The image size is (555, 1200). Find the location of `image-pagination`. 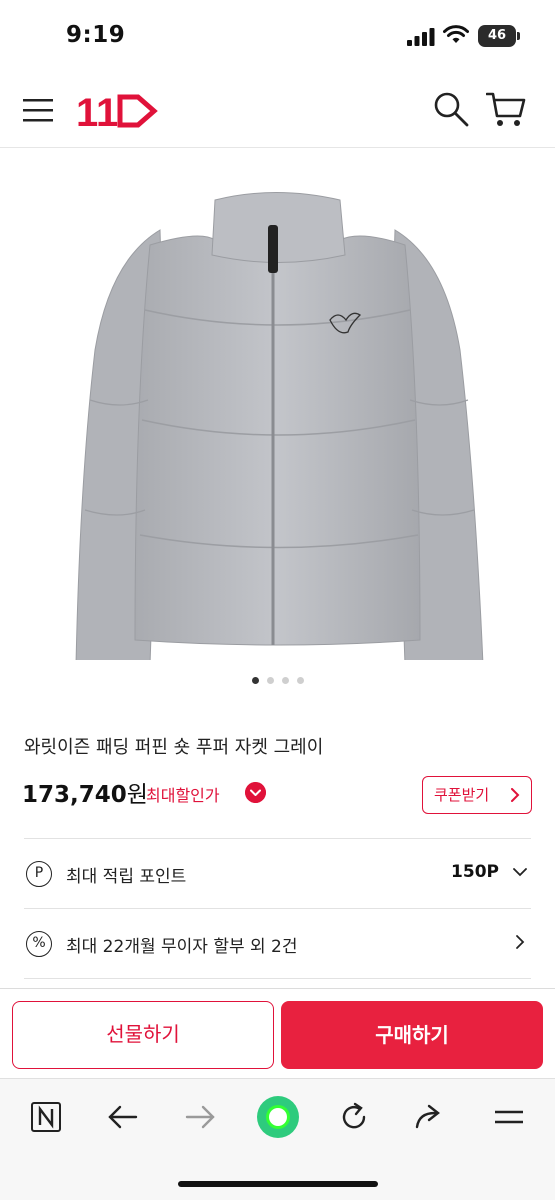

image-pagination is located at coordinates (277, 678).